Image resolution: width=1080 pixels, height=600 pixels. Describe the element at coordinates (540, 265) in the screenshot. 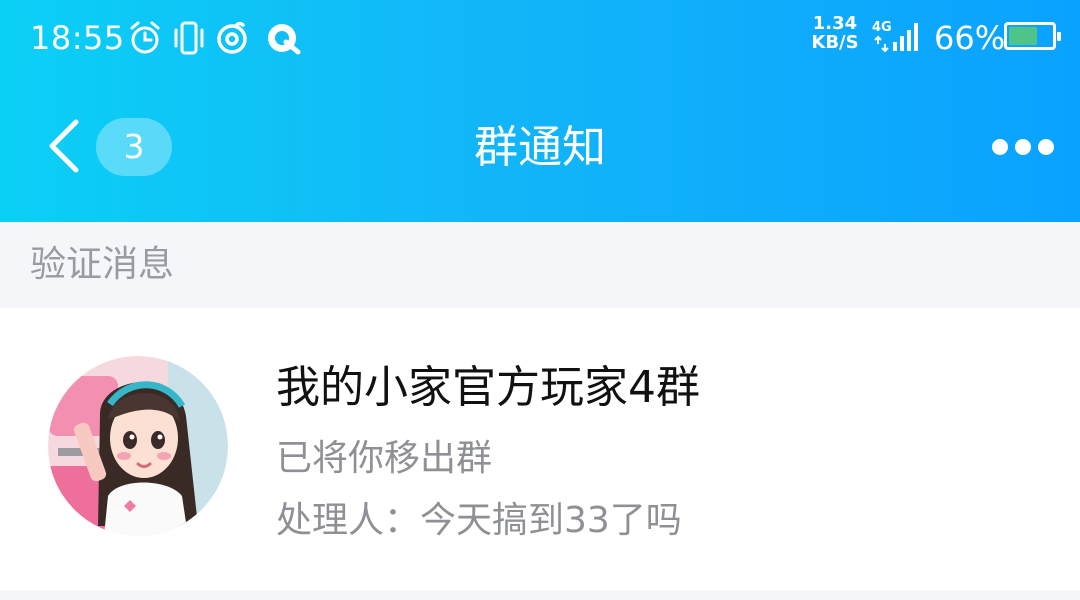

I see `section-header: 验证消息` at that location.